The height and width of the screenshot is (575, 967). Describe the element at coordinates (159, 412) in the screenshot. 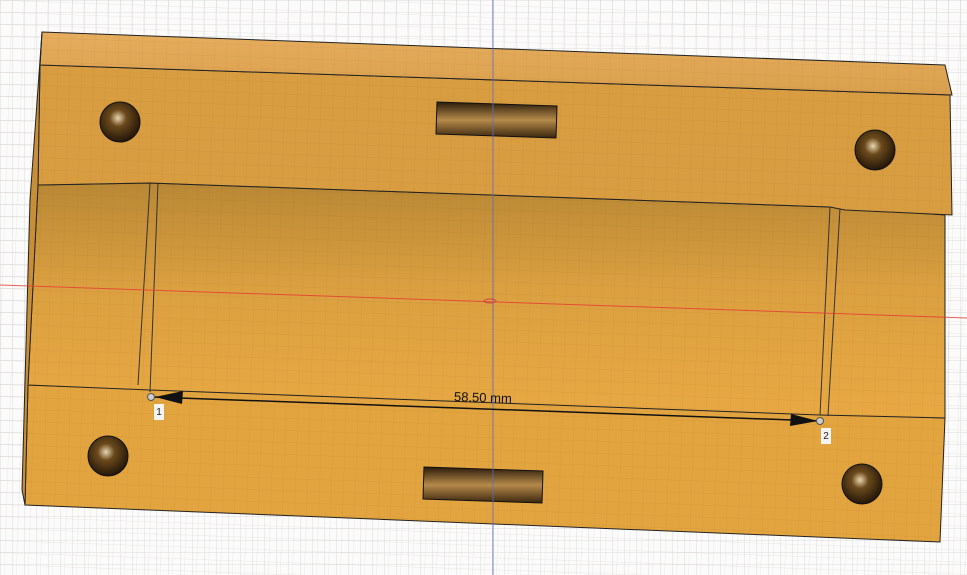

I see `point-1-label: 1` at that location.